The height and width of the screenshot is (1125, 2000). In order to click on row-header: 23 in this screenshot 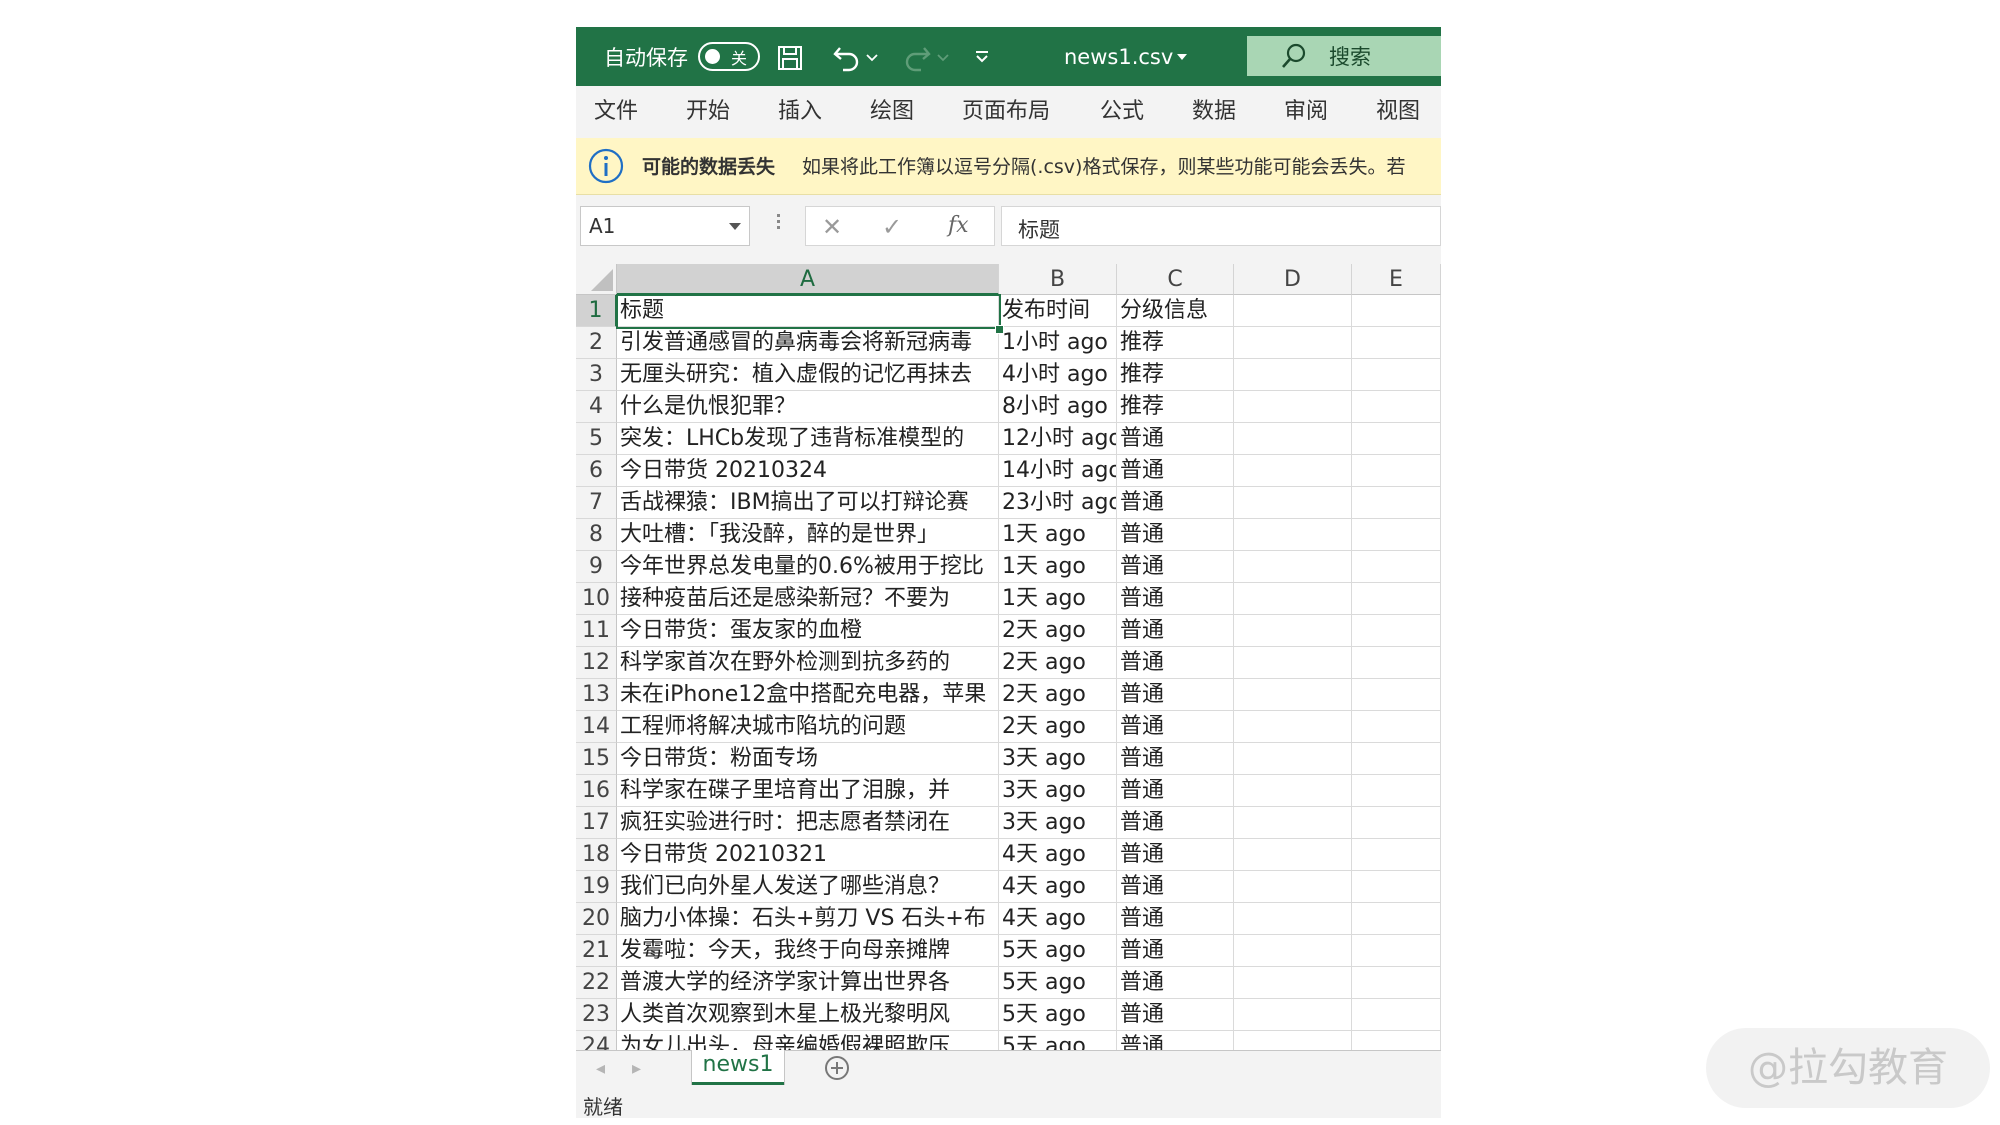, I will do `click(596, 1015)`.